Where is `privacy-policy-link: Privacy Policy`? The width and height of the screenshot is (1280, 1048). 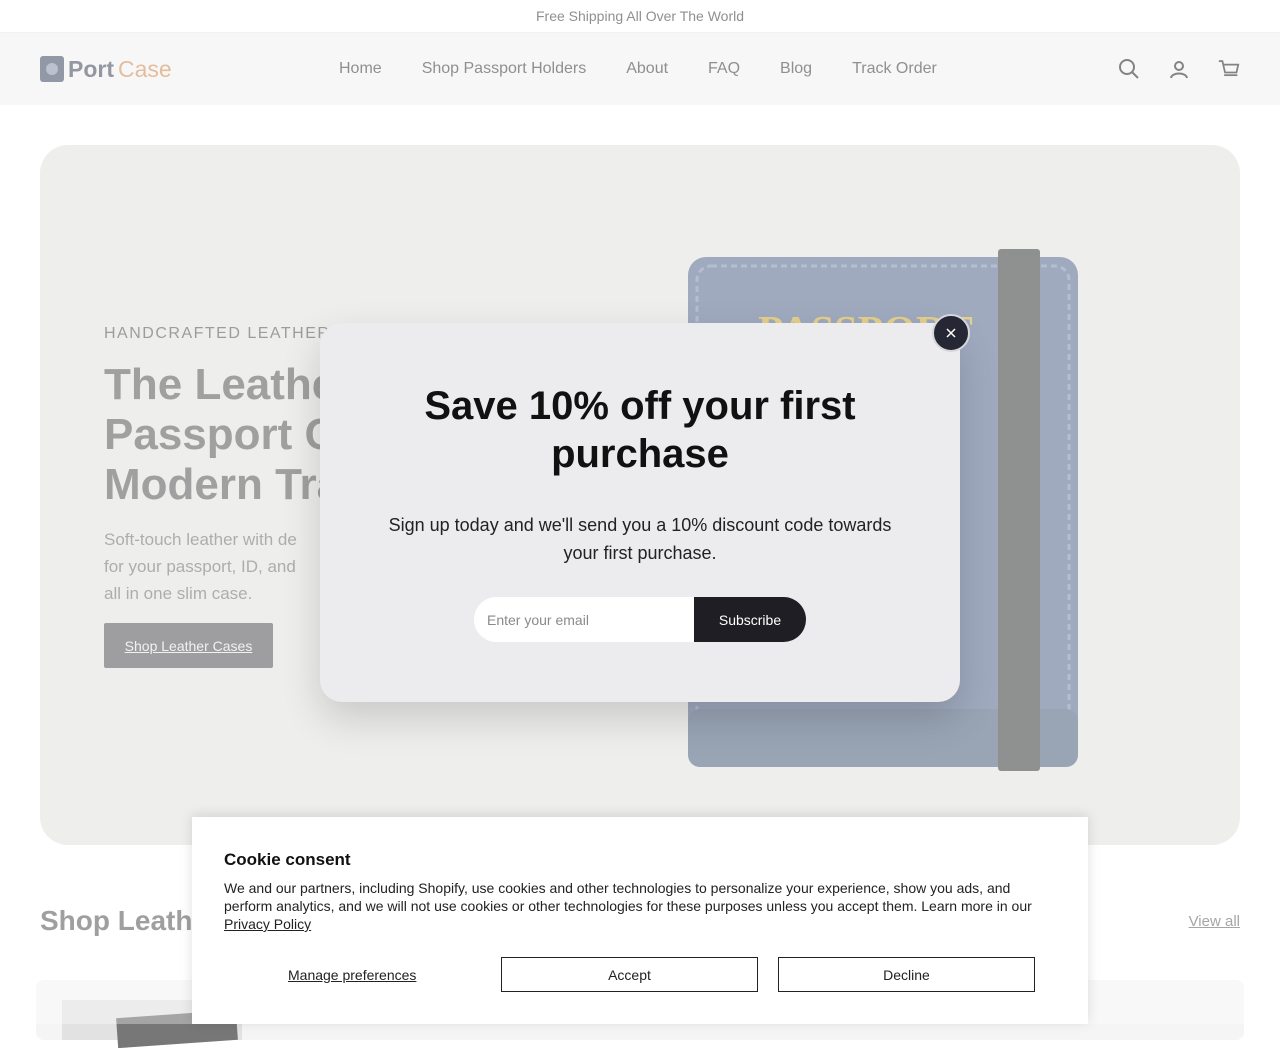
privacy-policy-link: Privacy Policy is located at coordinates (267, 924).